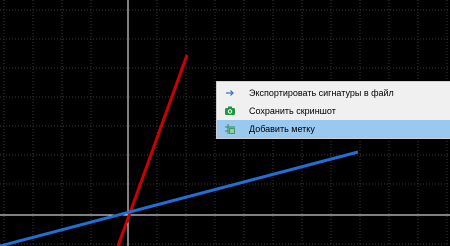 The height and width of the screenshot is (246, 450). Describe the element at coordinates (333, 129) in the screenshot. I see `menu-item-add-marker: Добавить метку` at that location.